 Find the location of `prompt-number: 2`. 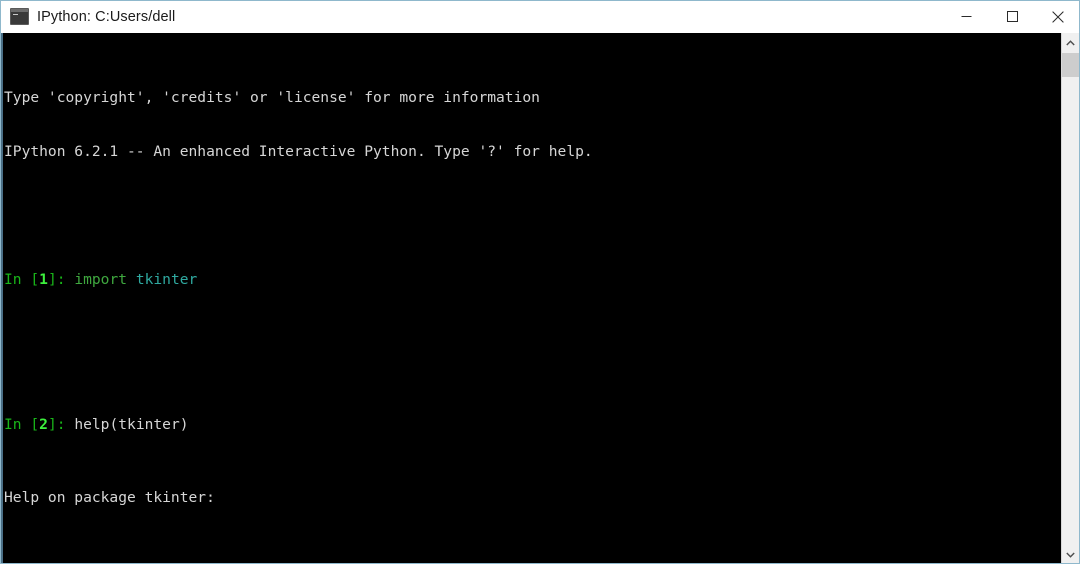

prompt-number: 2 is located at coordinates (43, 425).